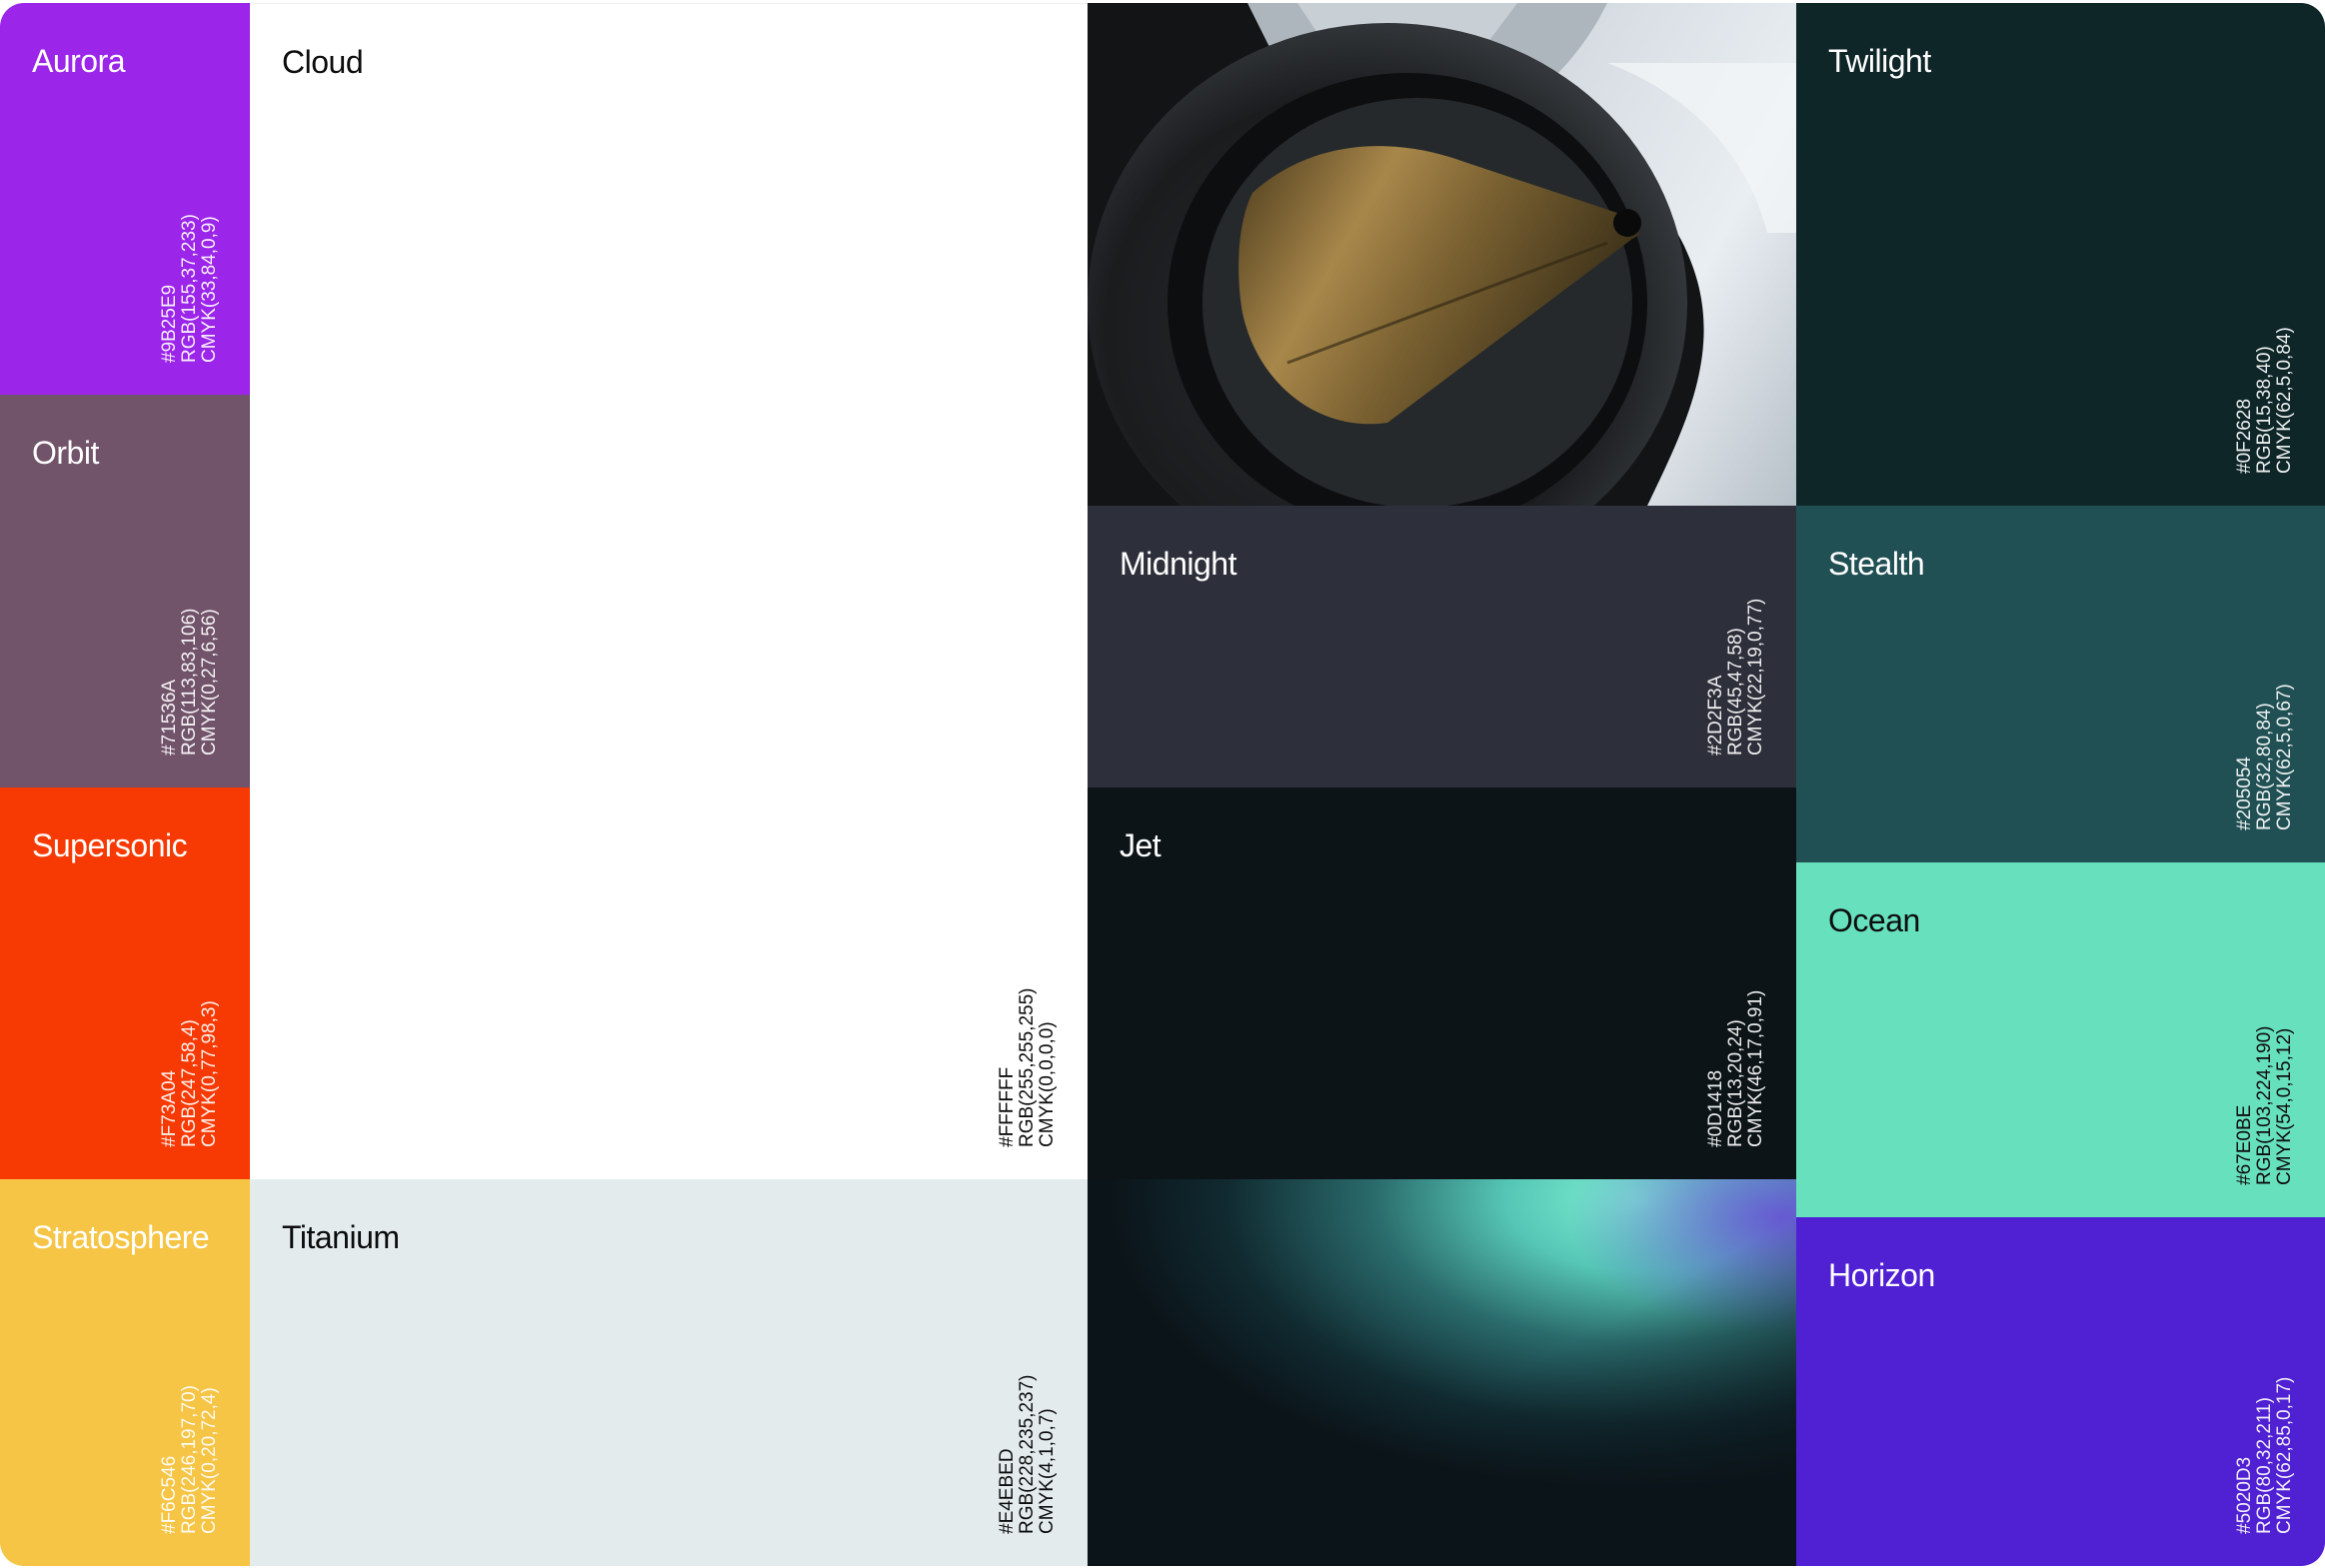 The image size is (2325, 1568). Describe the element at coordinates (1047, 1084) in the screenshot. I see `swatch-cmyk: CMYK(0,0,0,0)` at that location.